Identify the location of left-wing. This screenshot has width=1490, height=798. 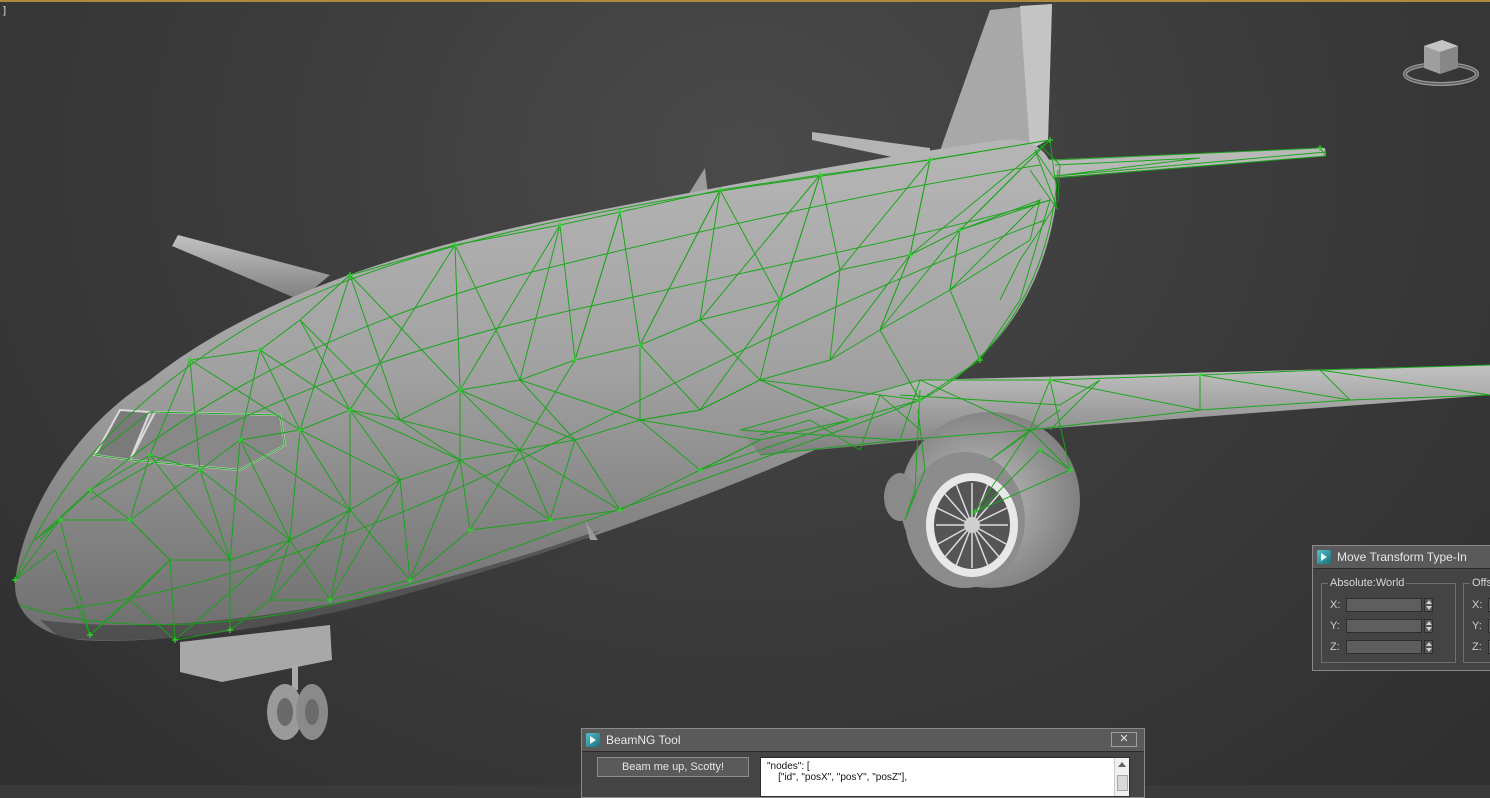
(251, 267).